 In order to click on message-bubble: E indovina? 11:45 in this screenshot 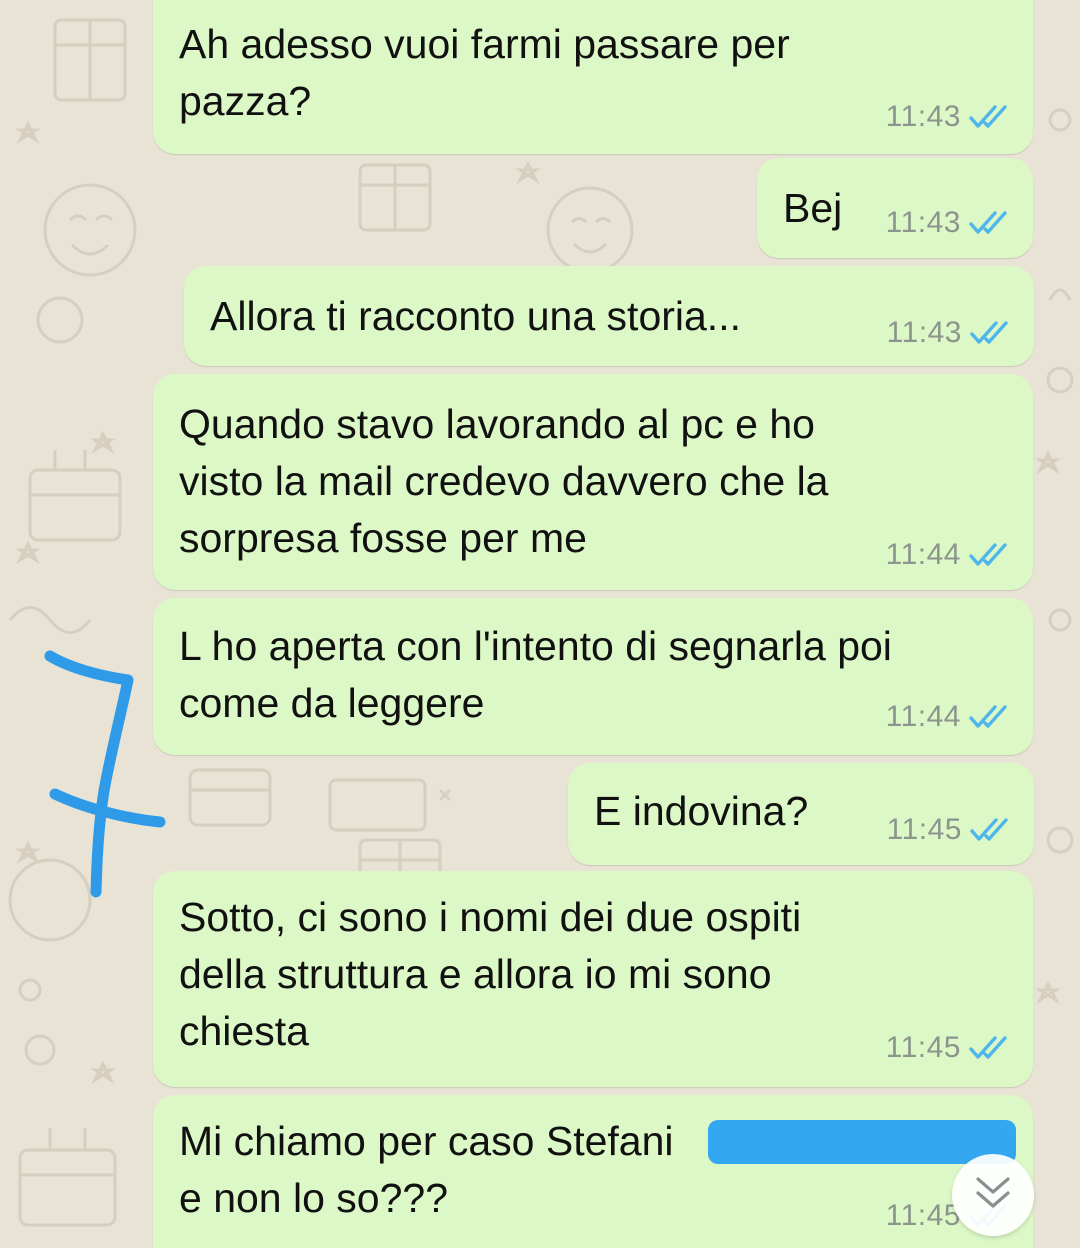, I will do `click(801, 814)`.